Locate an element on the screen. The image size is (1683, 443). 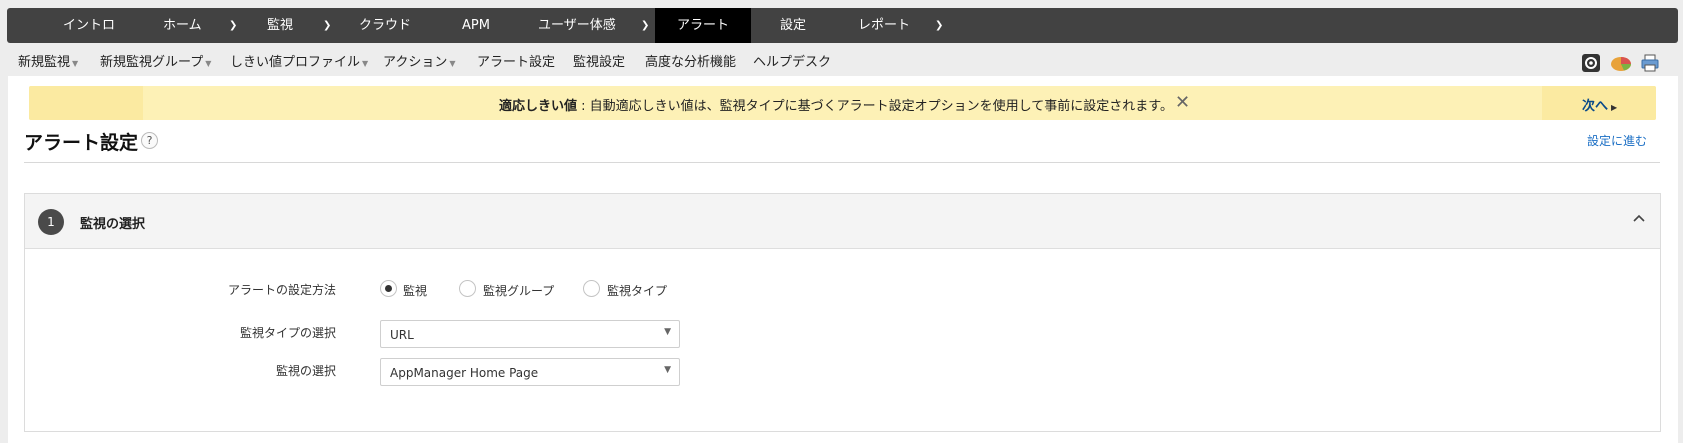
monitor-select-label: 監視の選択 is located at coordinates (305, 371).